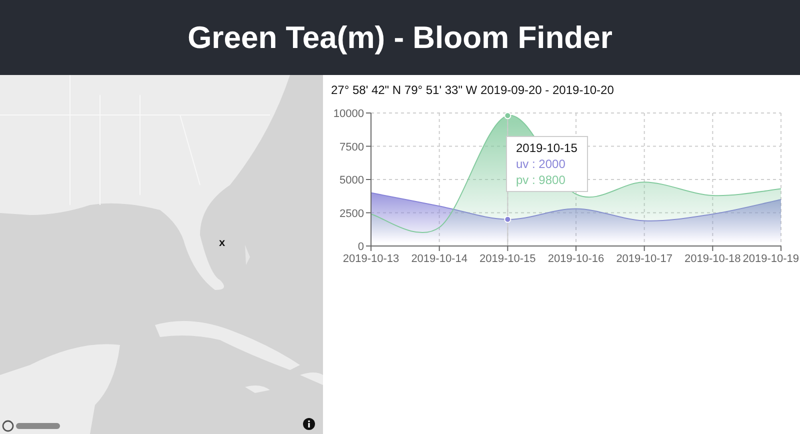 This screenshot has height=434, width=800. Describe the element at coordinates (371, 259) in the screenshot. I see `x-tick-label: 2019-10-13` at that location.